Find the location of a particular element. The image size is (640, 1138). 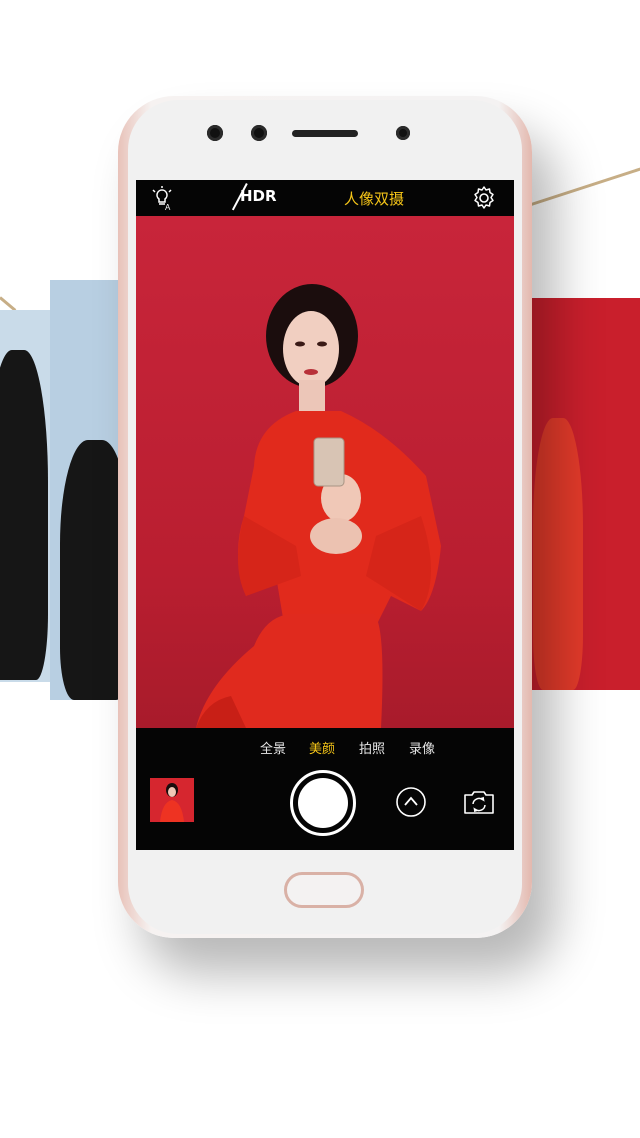

camera-top-bar: A HDR 人像双摄 is located at coordinates (325, 198).